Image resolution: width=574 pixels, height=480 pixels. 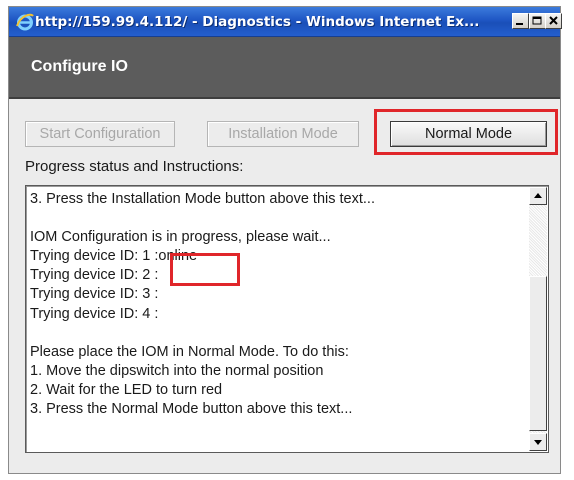 I want to click on vertical-scrollbar, so click(x=538, y=319).